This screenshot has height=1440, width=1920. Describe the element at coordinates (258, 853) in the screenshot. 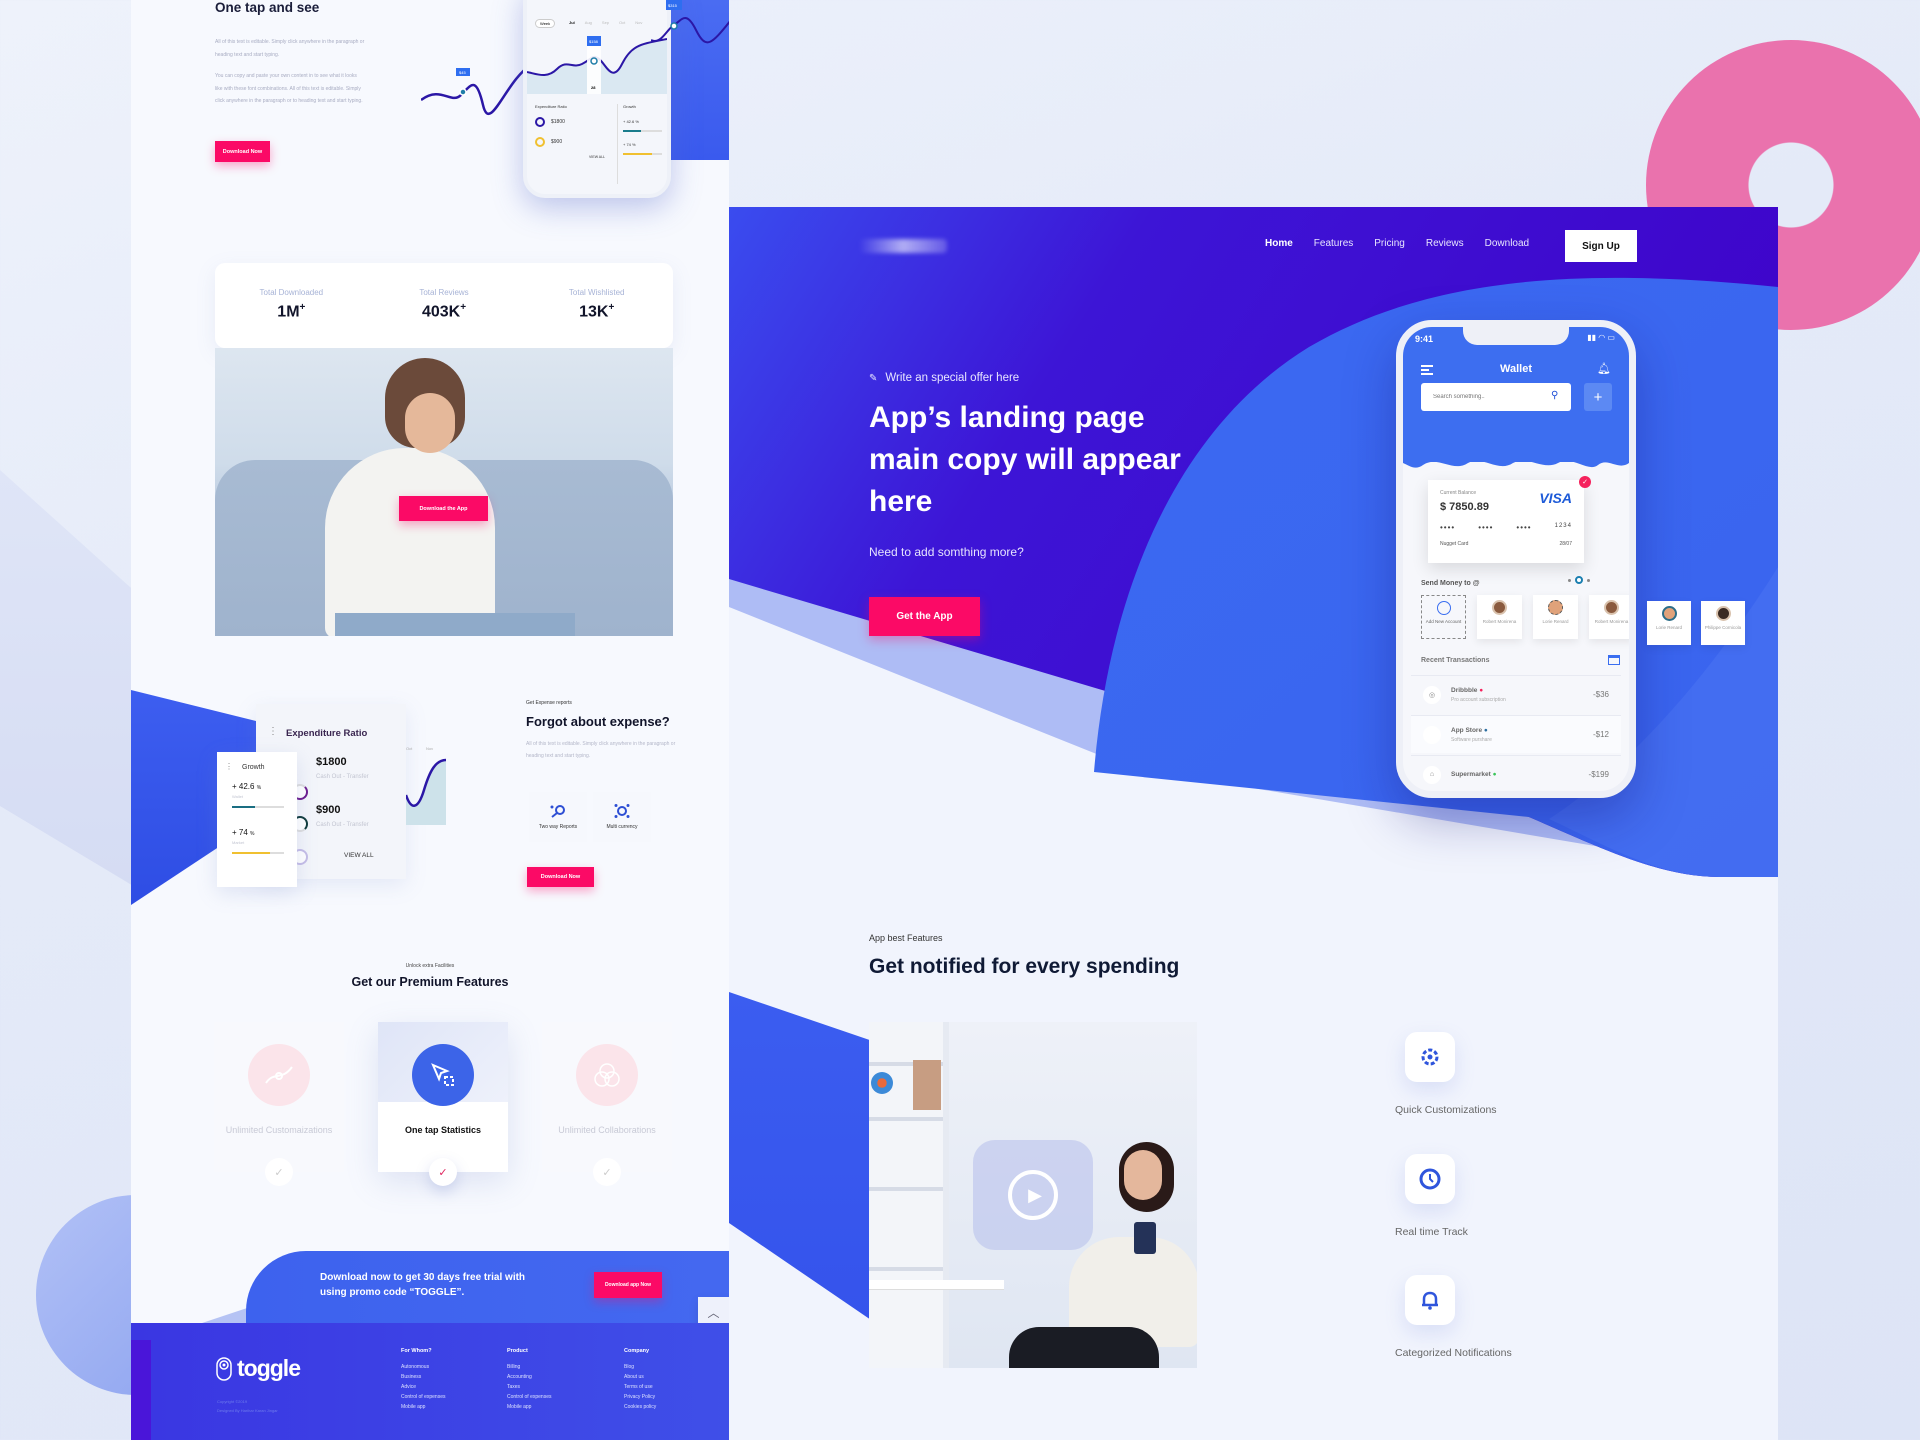

I see `growth-progress-market` at that location.